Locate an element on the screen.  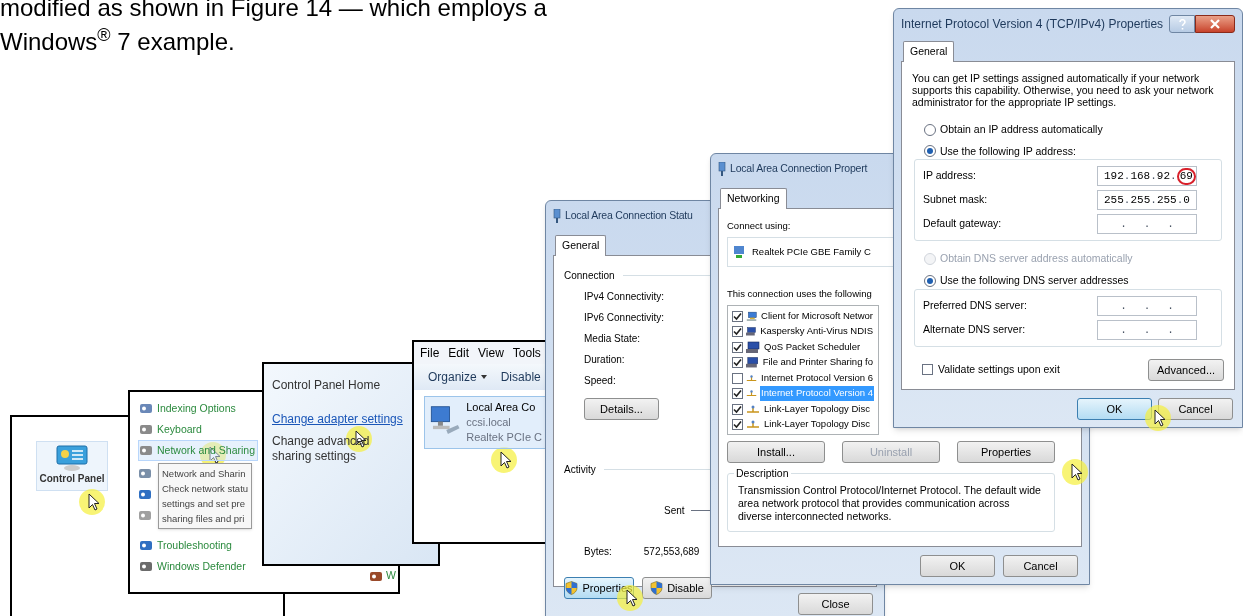
intro-text: You can get IP settings assigned automatically if your network supports this capability. Otherwise, you need to ask your network administrator for the appropriate IP settings. is located at coordinates (1063, 89).